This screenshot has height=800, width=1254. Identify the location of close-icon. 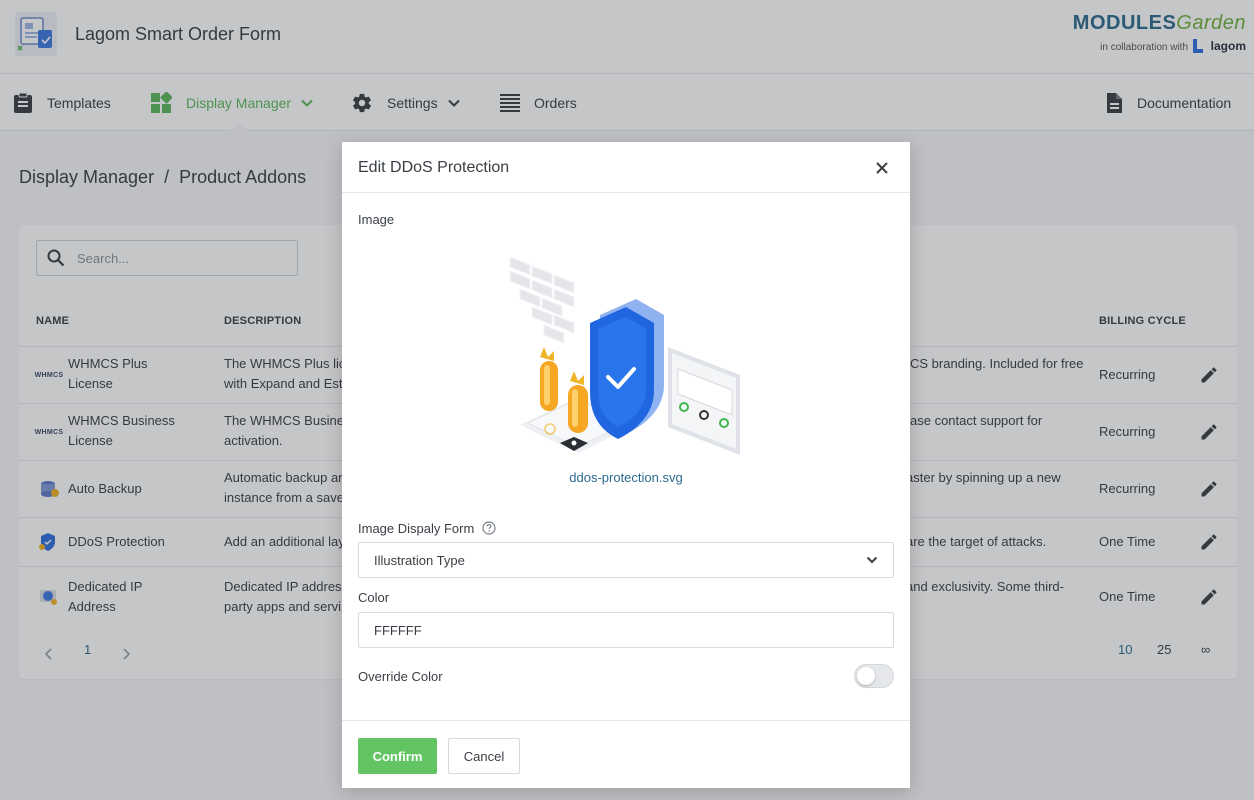
(882, 168).